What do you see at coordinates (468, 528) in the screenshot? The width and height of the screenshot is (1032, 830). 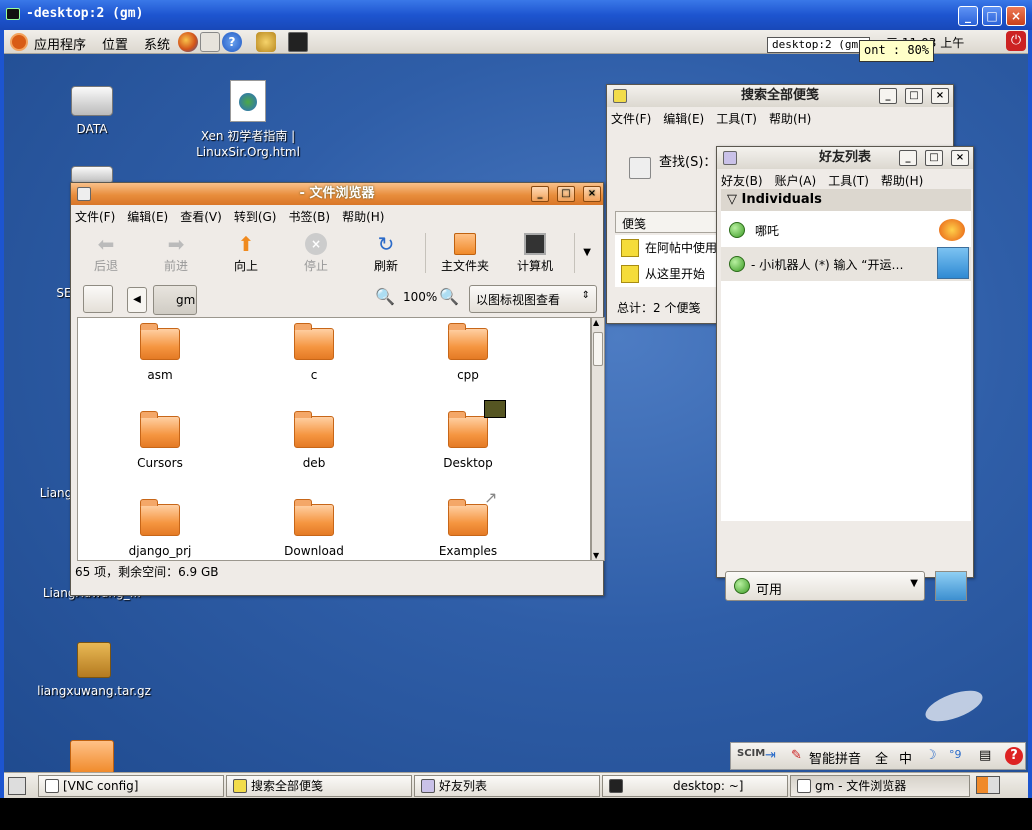 I see `file-item: Examples` at bounding box center [468, 528].